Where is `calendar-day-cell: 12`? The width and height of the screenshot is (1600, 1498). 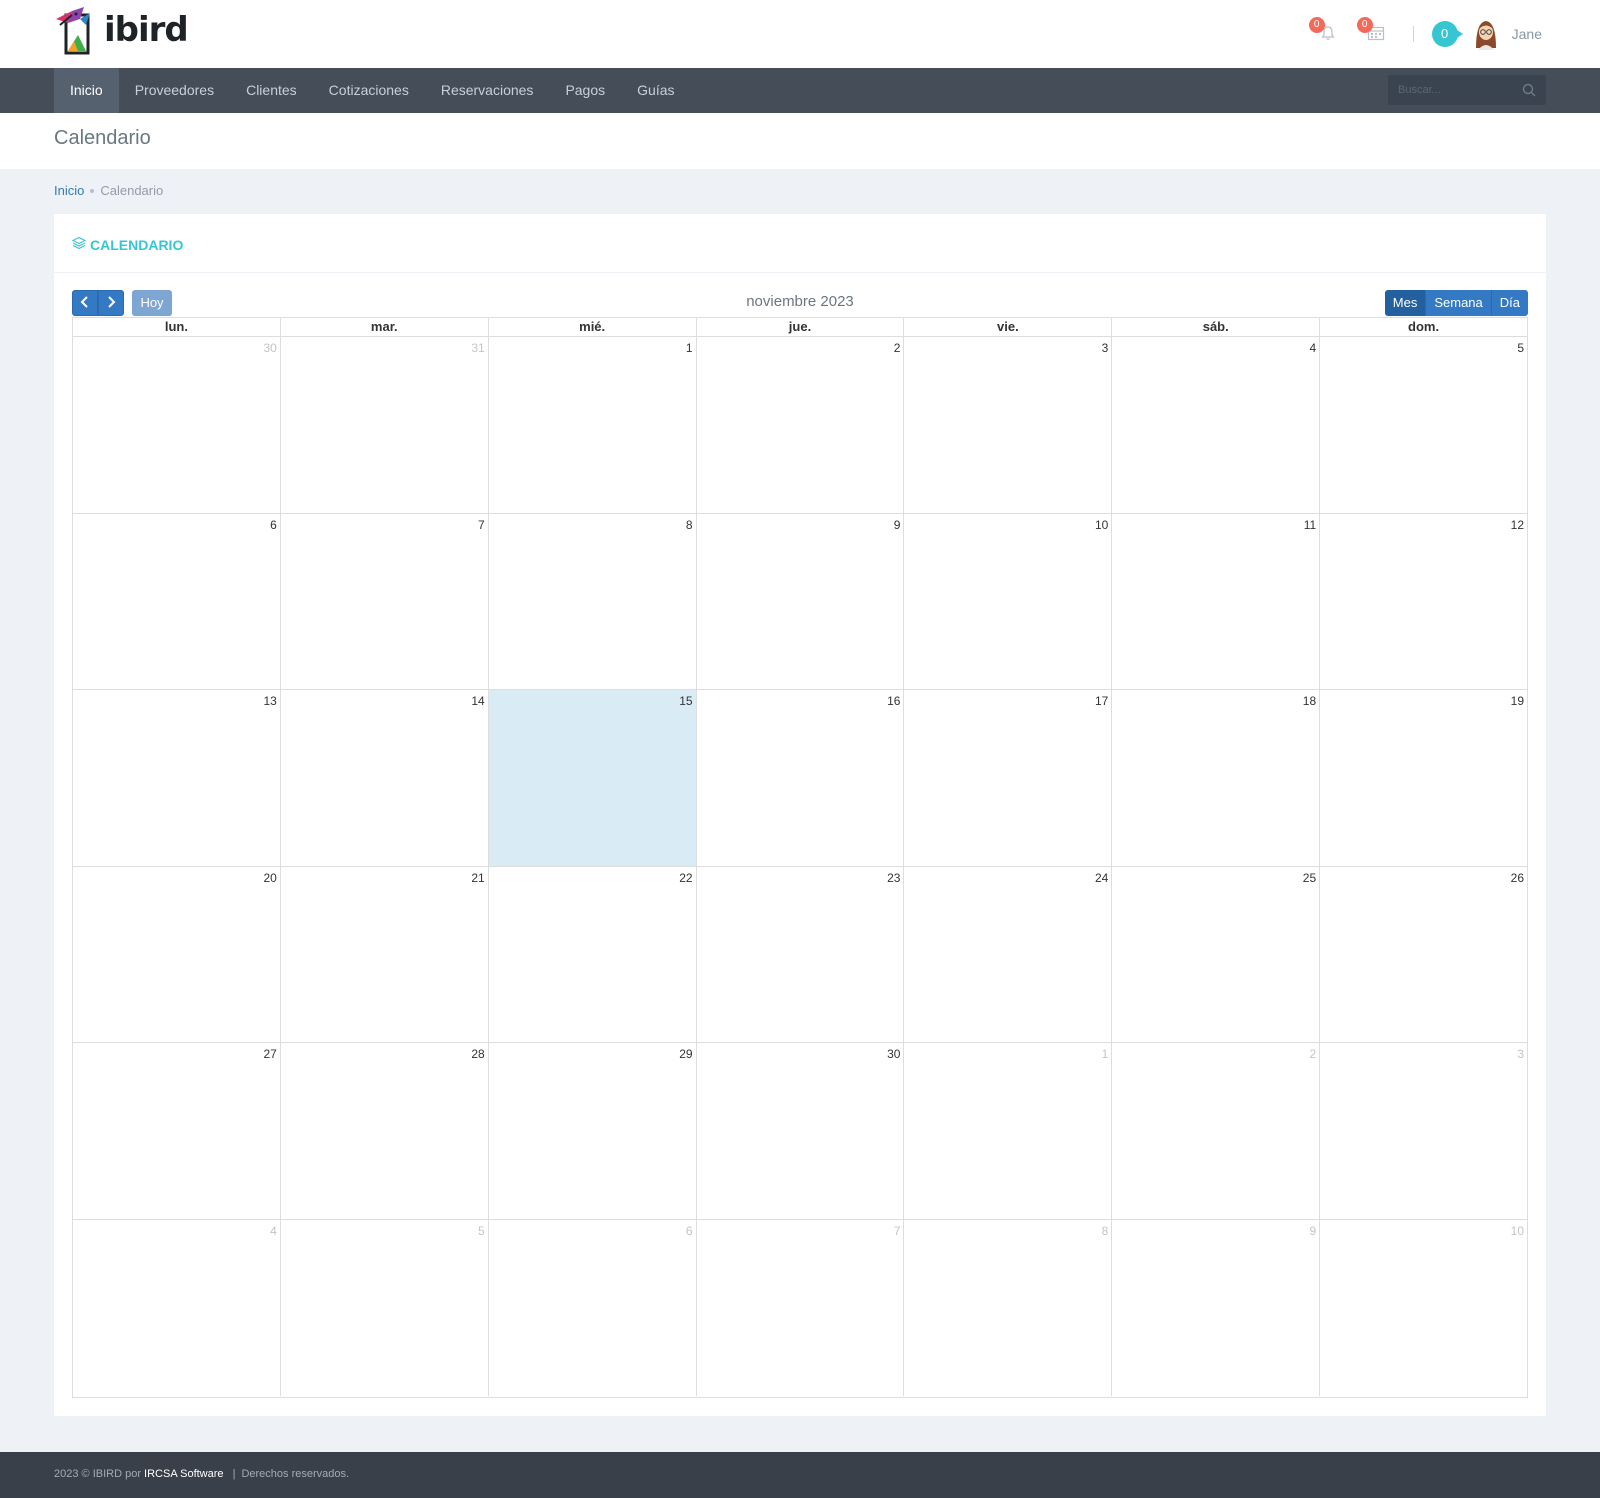 calendar-day-cell: 12 is located at coordinates (1423, 602).